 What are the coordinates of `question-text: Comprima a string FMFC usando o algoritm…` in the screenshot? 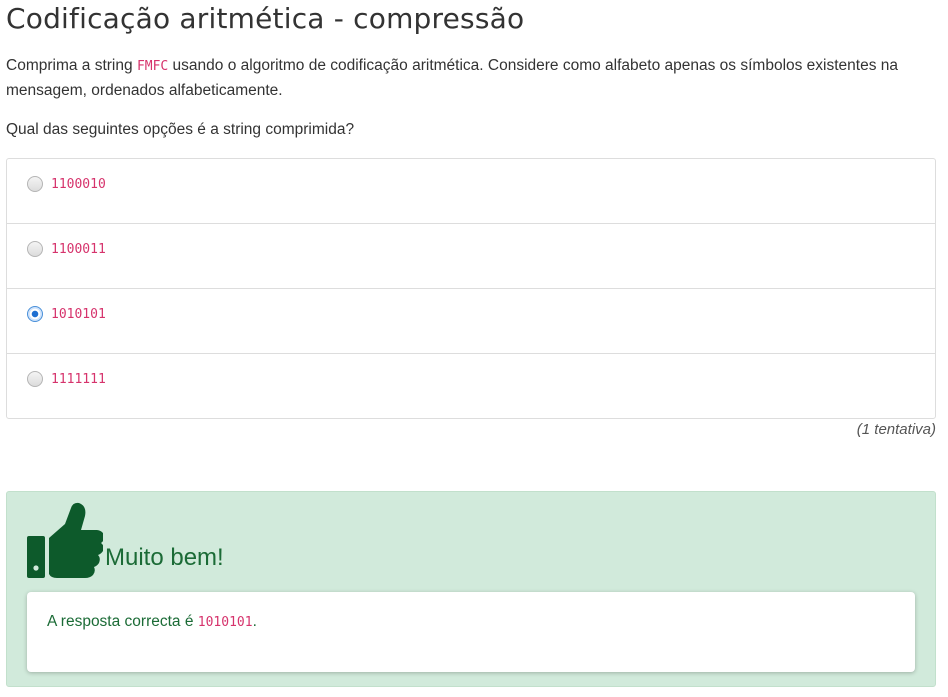 It's located at (471, 78).